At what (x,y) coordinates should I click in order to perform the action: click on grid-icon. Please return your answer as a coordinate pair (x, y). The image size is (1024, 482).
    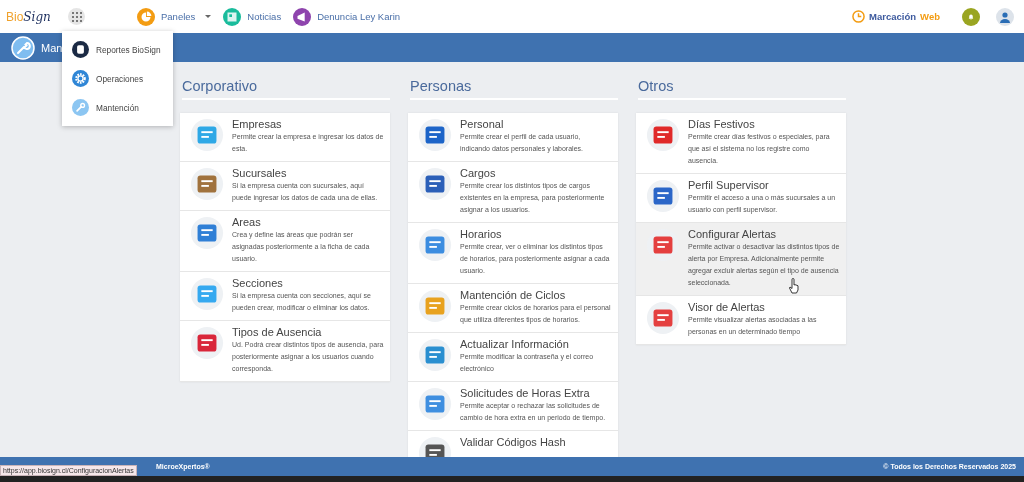
    Looking at the image, I should click on (76, 16).